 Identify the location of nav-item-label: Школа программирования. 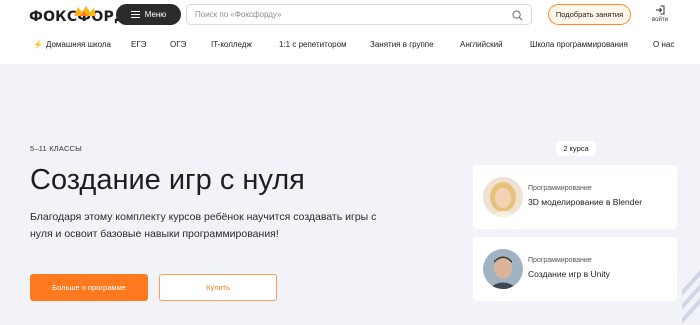
(579, 44).